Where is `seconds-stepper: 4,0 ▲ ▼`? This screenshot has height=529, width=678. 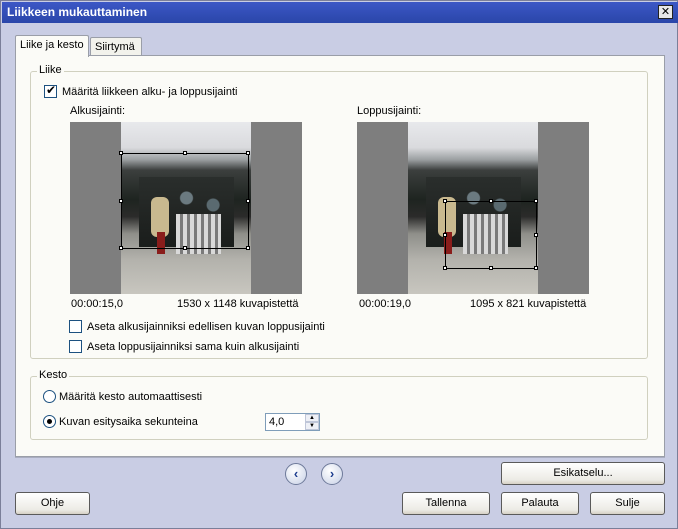 seconds-stepper: 4,0 ▲ ▼ is located at coordinates (292, 422).